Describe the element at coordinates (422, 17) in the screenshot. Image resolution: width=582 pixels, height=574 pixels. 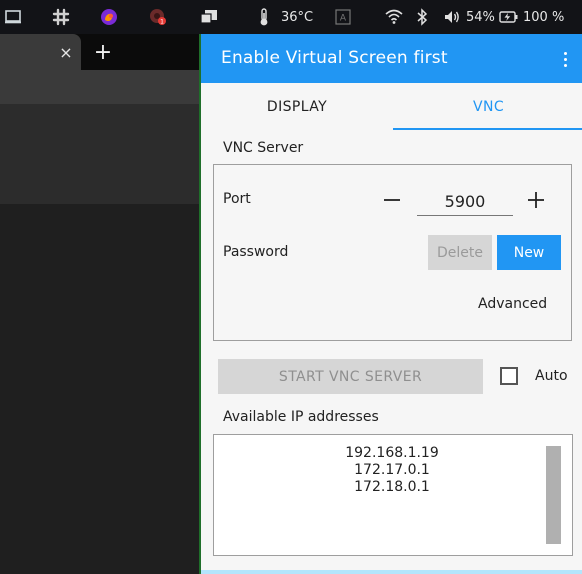
I see `bluetooth-icon` at that location.